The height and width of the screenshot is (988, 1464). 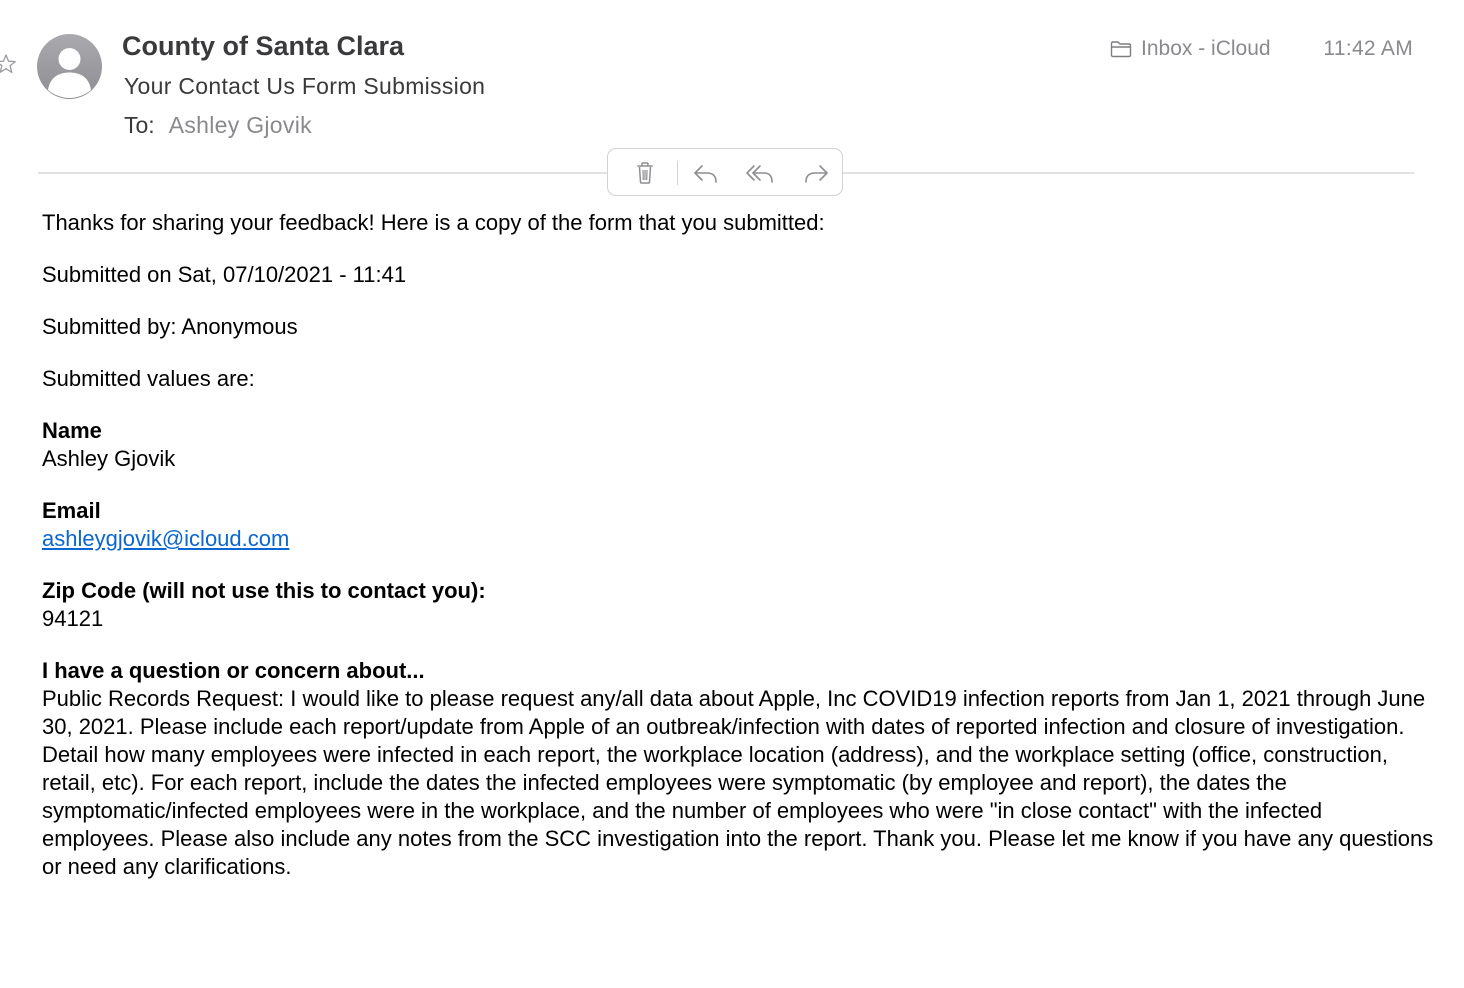 What do you see at coordinates (677, 173) in the screenshot?
I see `toolbar-separator` at bounding box center [677, 173].